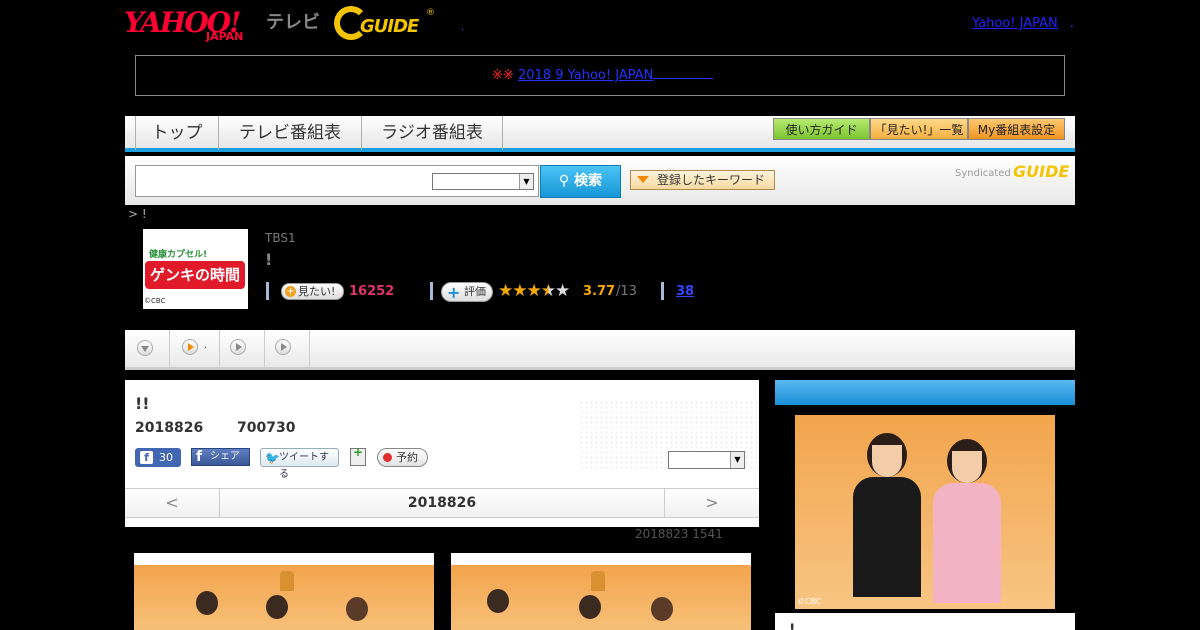 The width and height of the screenshot is (1200, 630). What do you see at coordinates (503, 75) in the screenshot?
I see `notice-mark: ※※` at bounding box center [503, 75].